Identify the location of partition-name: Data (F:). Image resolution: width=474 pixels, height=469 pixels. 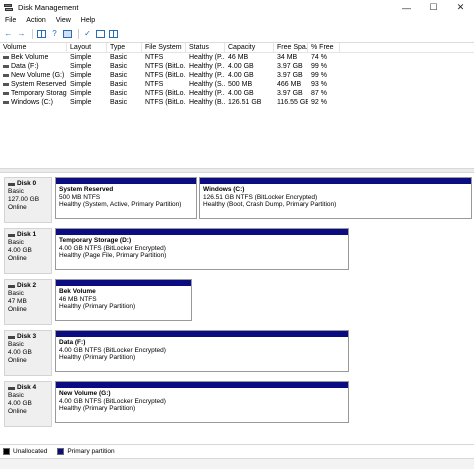
(72, 342).